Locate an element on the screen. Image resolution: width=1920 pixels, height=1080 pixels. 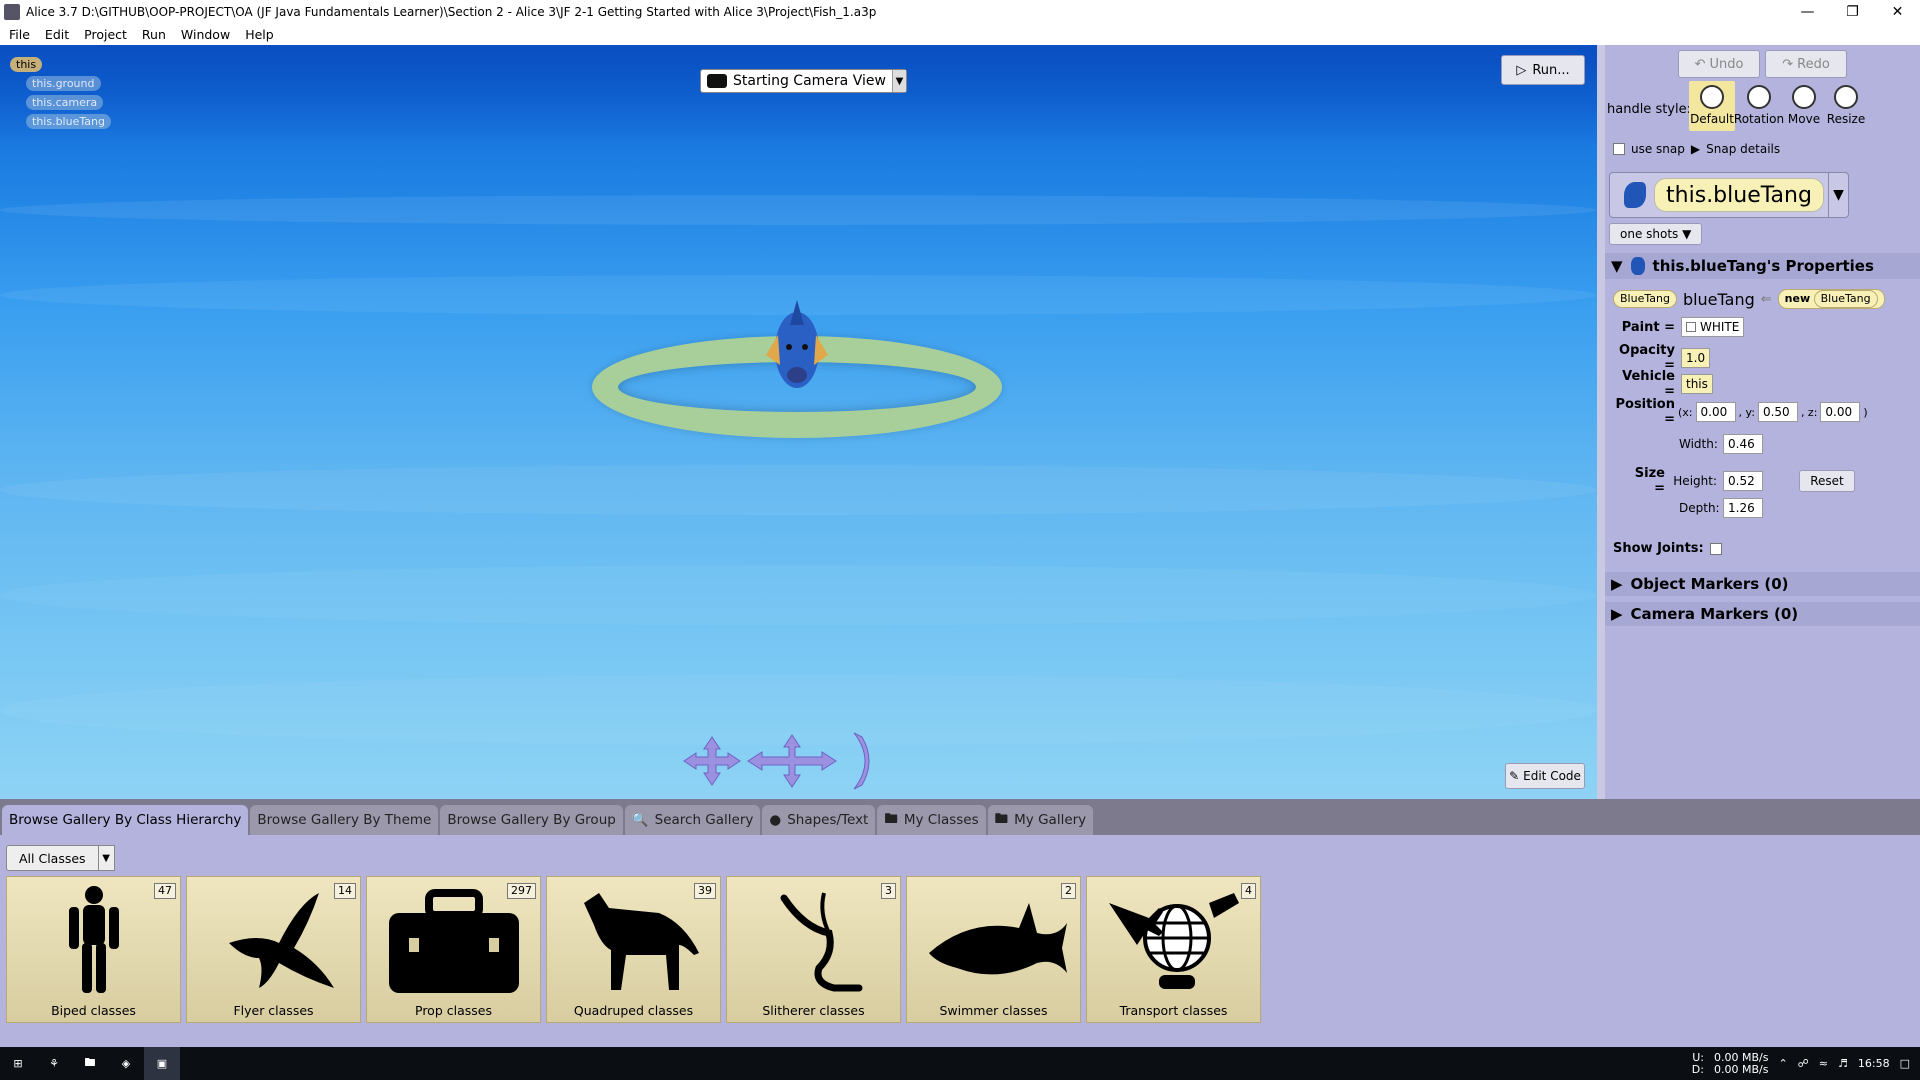
chevron-up-icon: ⌃ is located at coordinates (1782, 1063).